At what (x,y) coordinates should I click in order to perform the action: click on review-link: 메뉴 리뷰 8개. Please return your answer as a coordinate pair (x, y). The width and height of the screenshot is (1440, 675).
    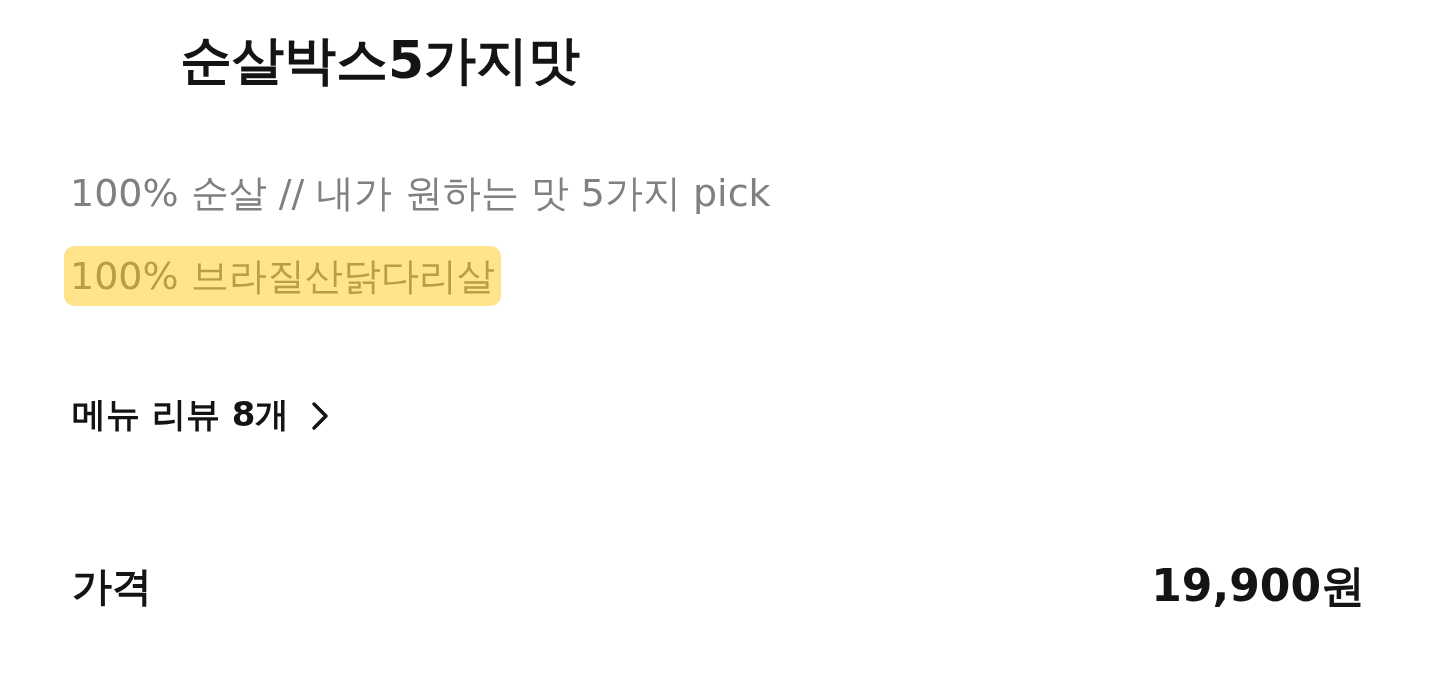
    Looking at the image, I should click on (201, 414).